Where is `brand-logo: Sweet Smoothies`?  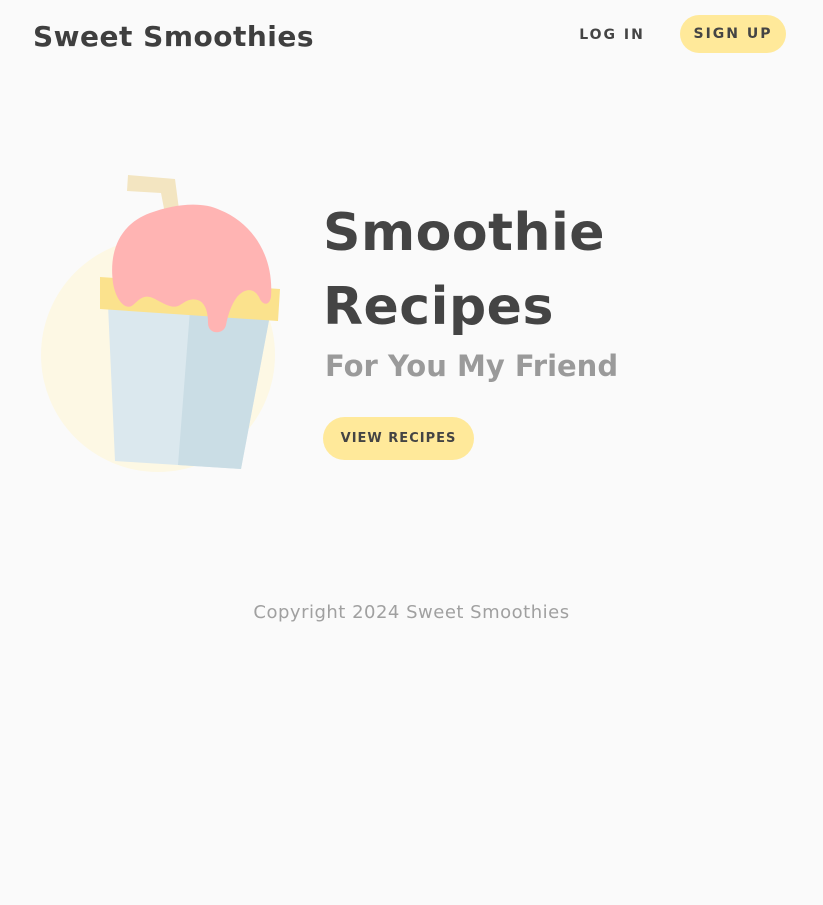
brand-logo: Sweet Smoothies is located at coordinates (173, 37).